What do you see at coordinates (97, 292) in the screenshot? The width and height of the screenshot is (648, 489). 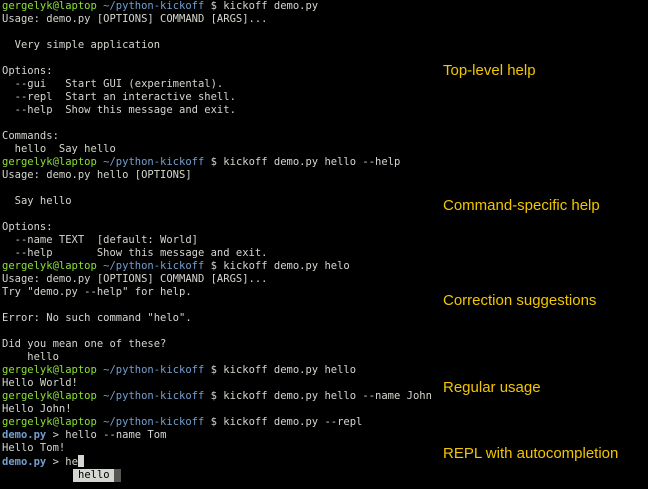 I see `output-line: Try "demo.py --help" for help.` at bounding box center [97, 292].